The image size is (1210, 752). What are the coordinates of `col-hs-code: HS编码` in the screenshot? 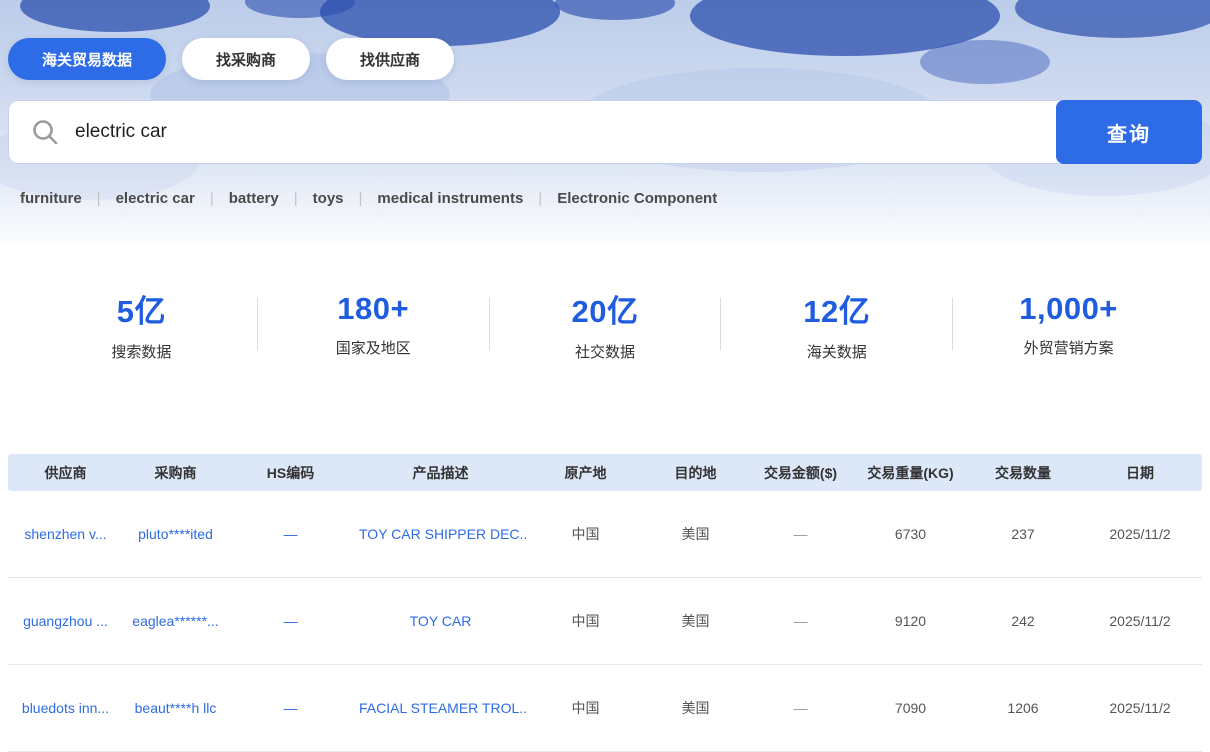 It's located at (290, 472).